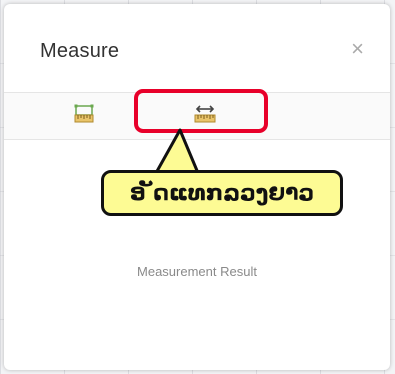  What do you see at coordinates (80, 51) in the screenshot?
I see `panel-title: Measure` at bounding box center [80, 51].